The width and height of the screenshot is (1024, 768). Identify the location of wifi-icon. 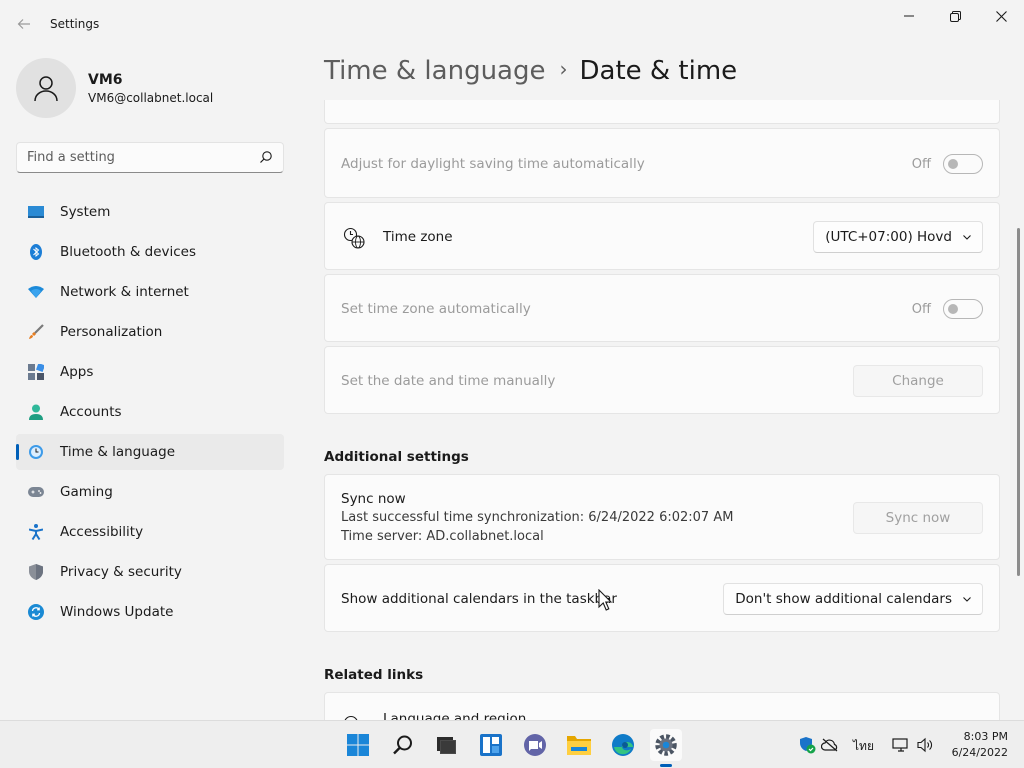
(36, 292).